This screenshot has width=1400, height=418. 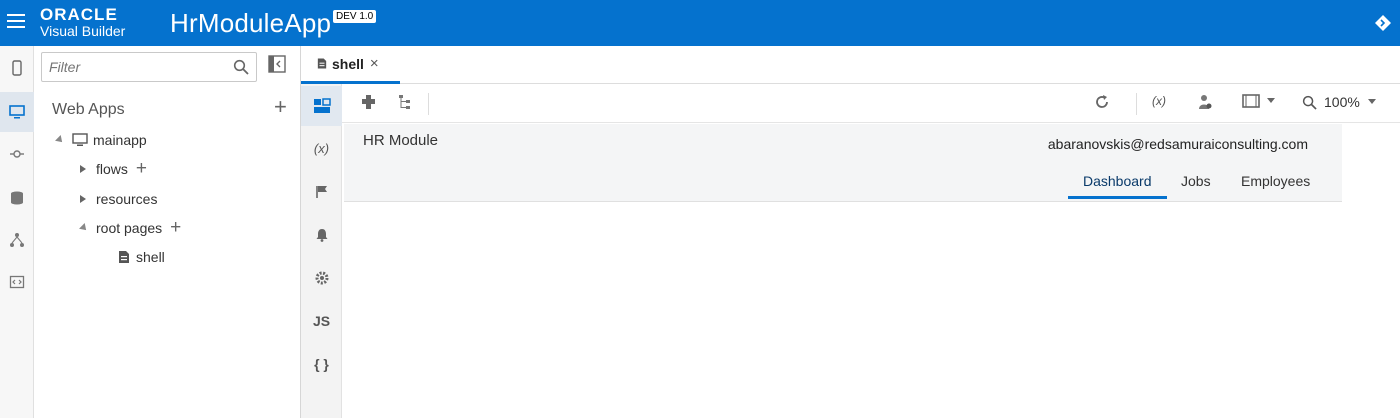 What do you see at coordinates (1205, 102) in the screenshot?
I see `user-roles-icon` at bounding box center [1205, 102].